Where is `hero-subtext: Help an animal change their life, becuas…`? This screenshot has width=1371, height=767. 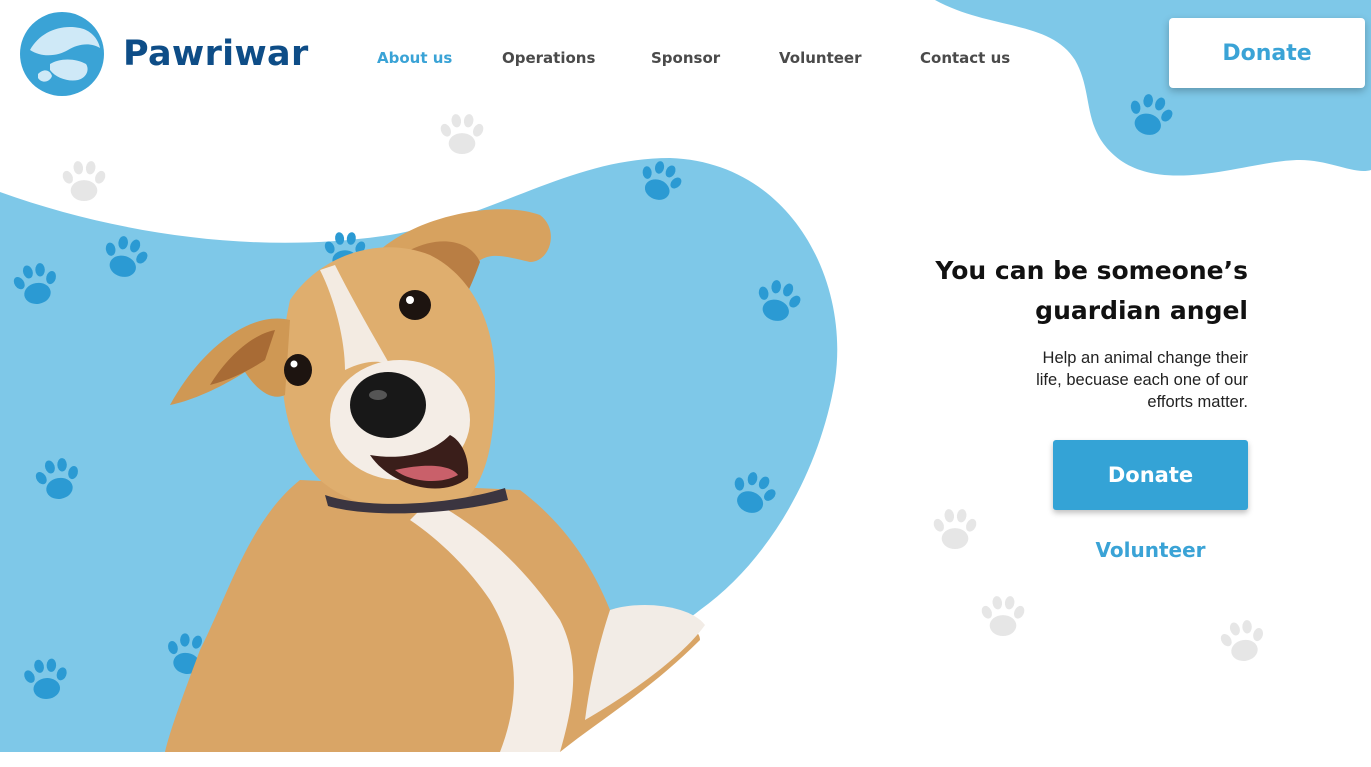
hero-subtext: Help an animal change their life, becuas… is located at coordinates (1123, 380).